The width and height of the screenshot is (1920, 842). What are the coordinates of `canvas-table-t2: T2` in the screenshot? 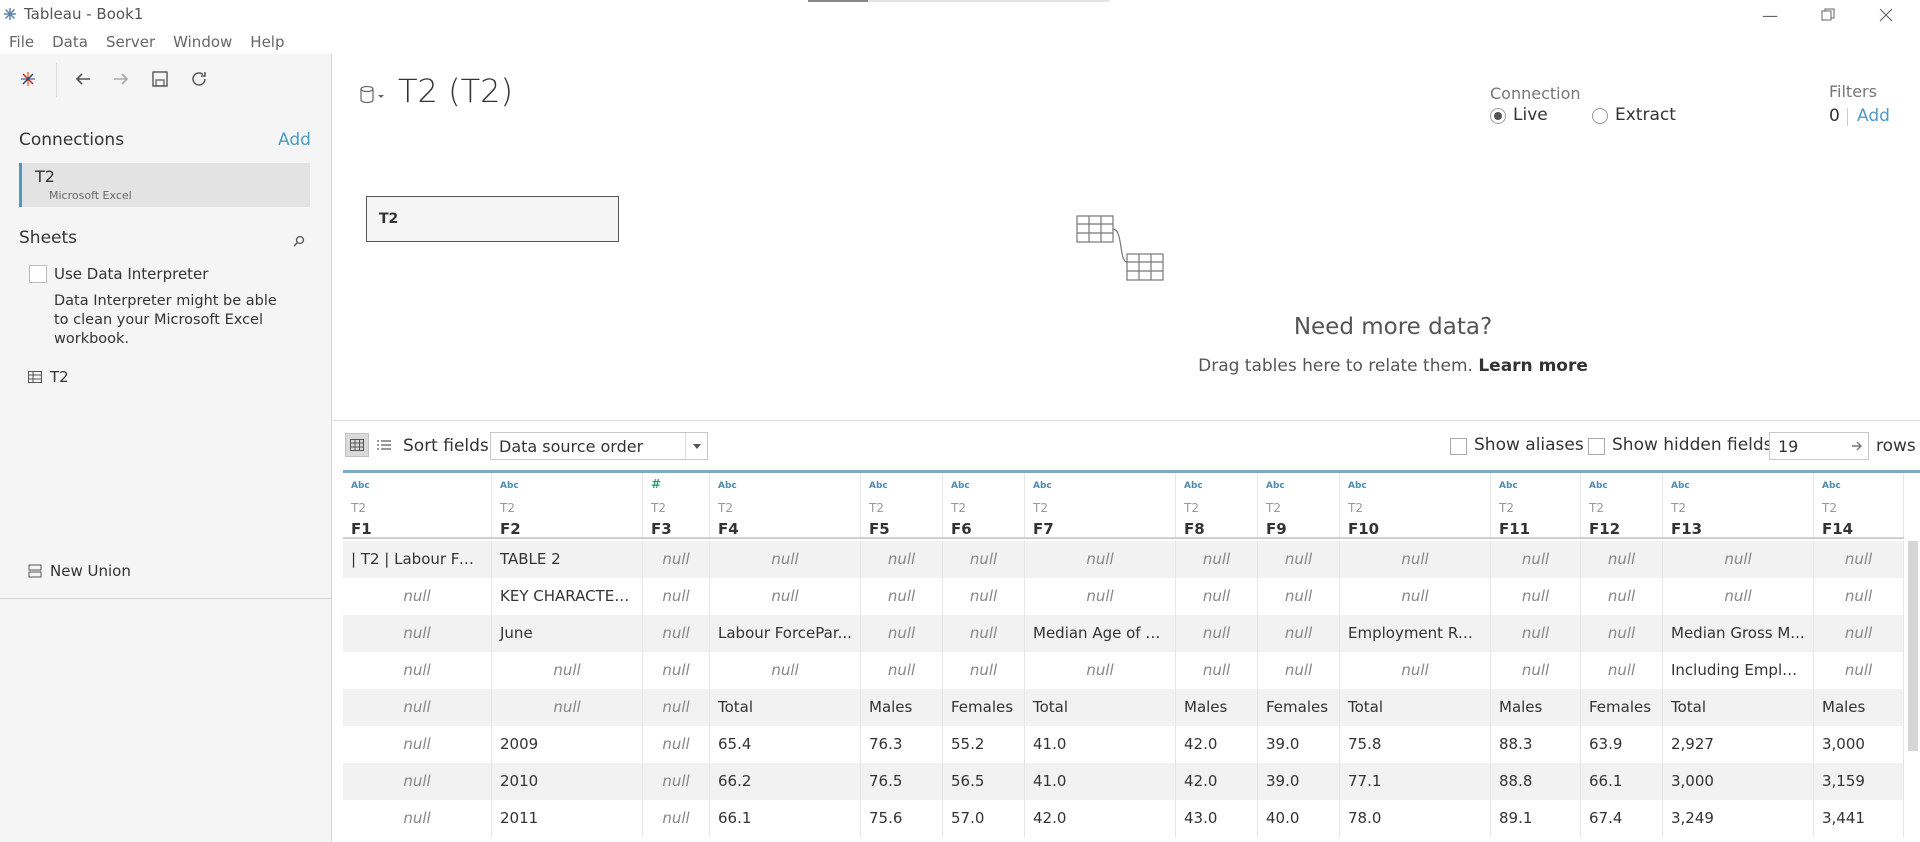 It's located at (492, 219).